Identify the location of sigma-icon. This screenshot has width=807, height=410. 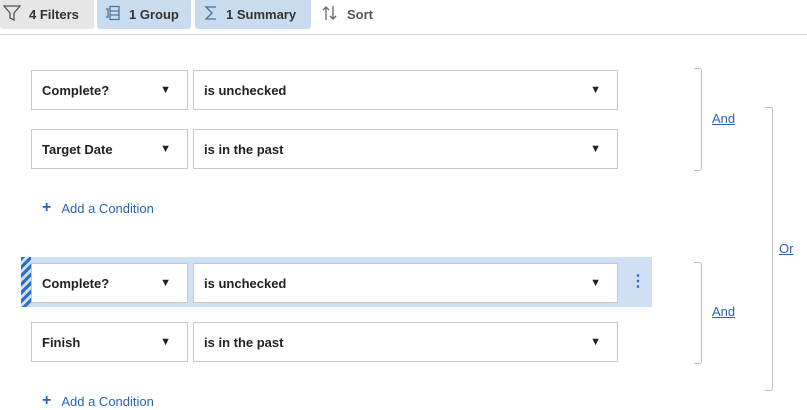
(211, 14).